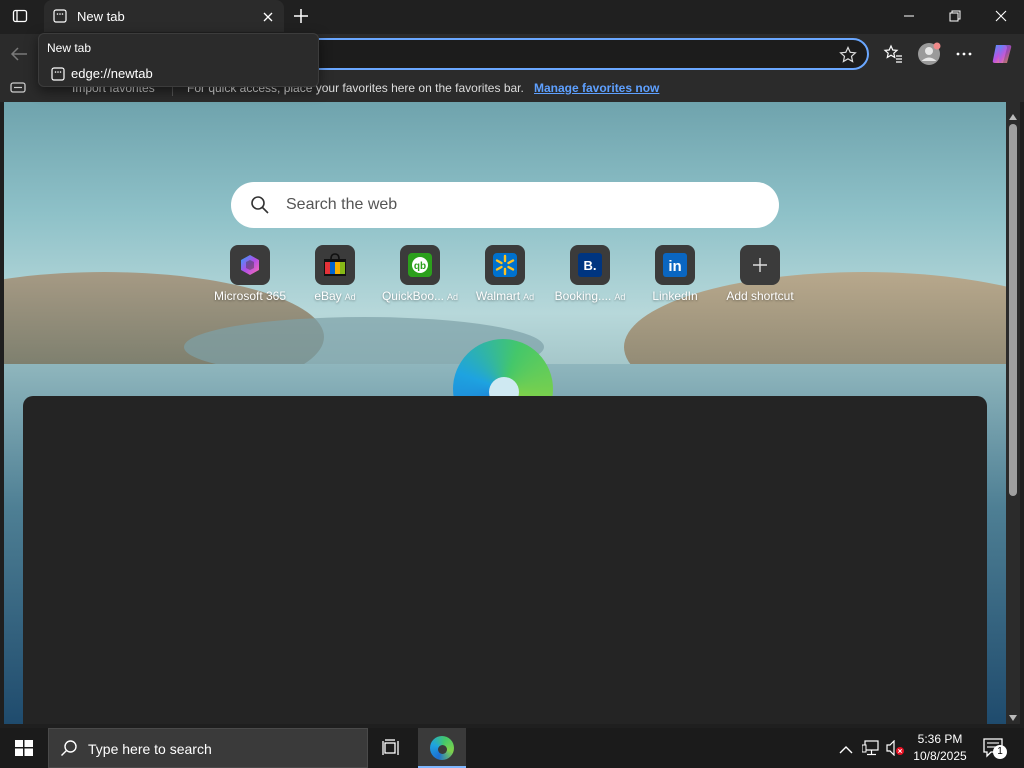  What do you see at coordinates (505, 265) in the screenshot?
I see `walmart-icon` at bounding box center [505, 265].